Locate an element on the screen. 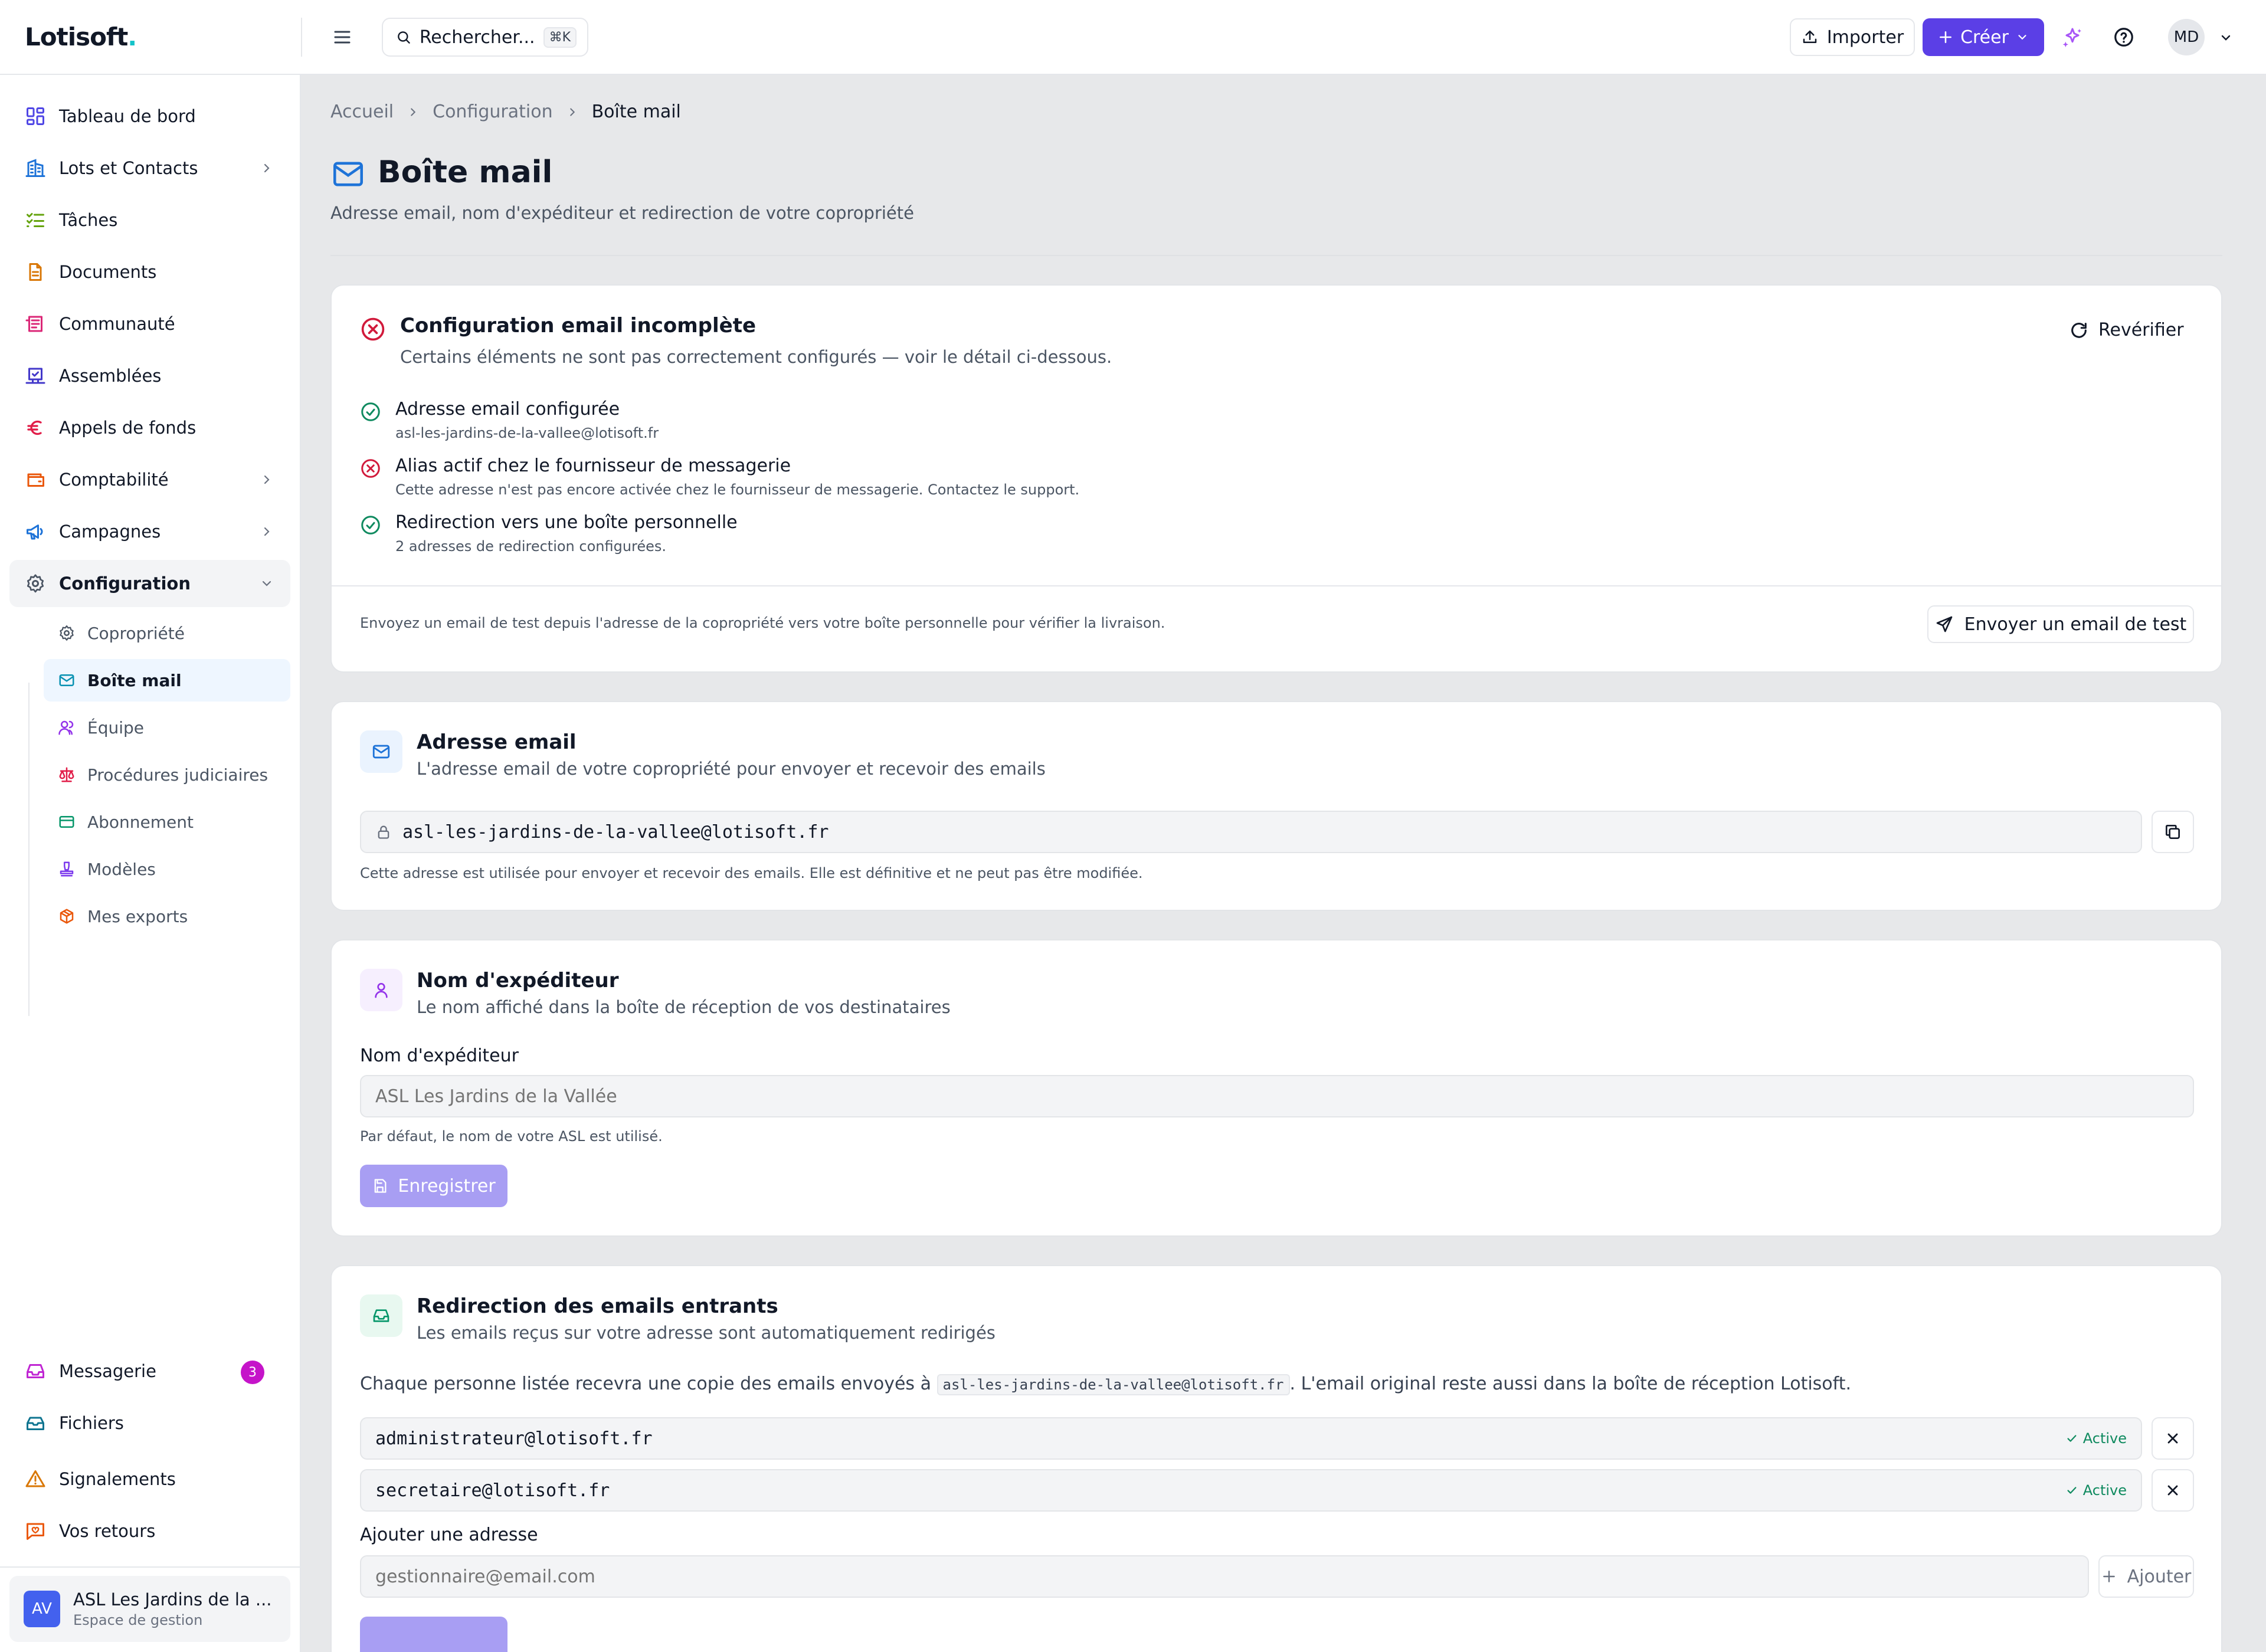 This screenshot has width=2266, height=1652. check-detail: asl-les-jardins-de-la-vallee@lotisoft.fr is located at coordinates (527, 433).